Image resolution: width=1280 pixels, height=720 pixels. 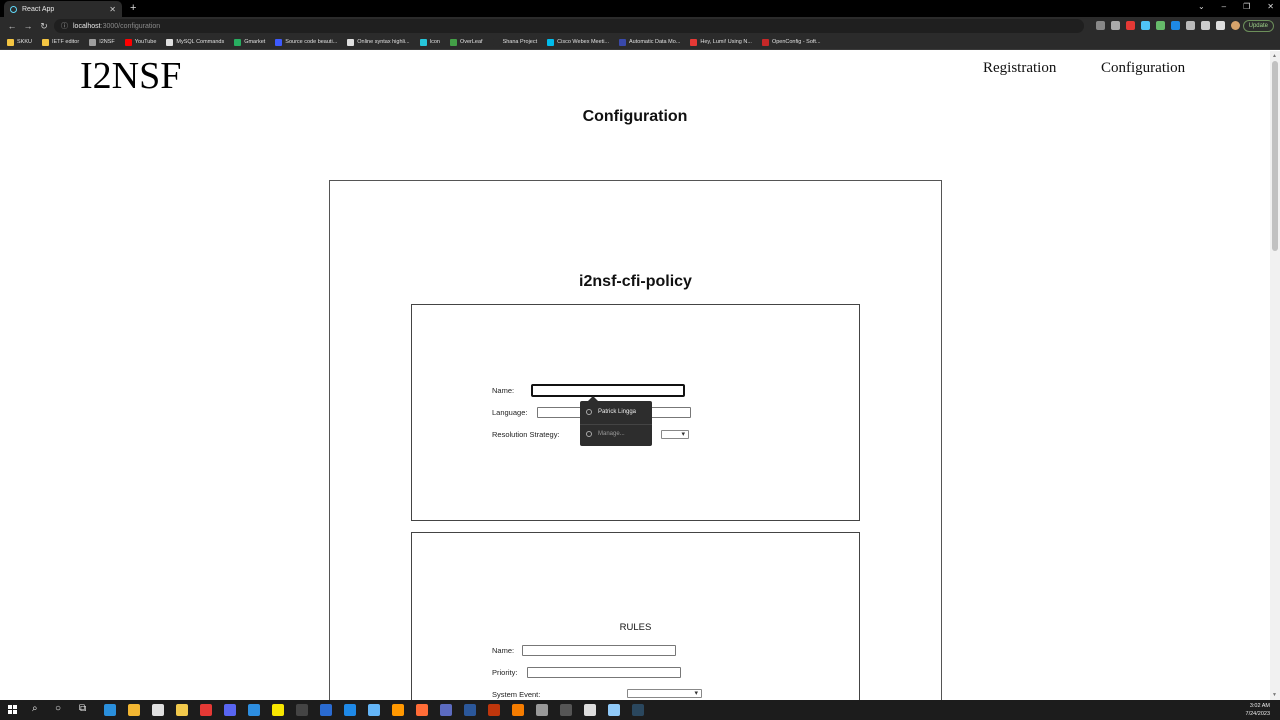 What do you see at coordinates (471, 42) in the screenshot?
I see `bookmark-label: OverLeaf` at bounding box center [471, 42].